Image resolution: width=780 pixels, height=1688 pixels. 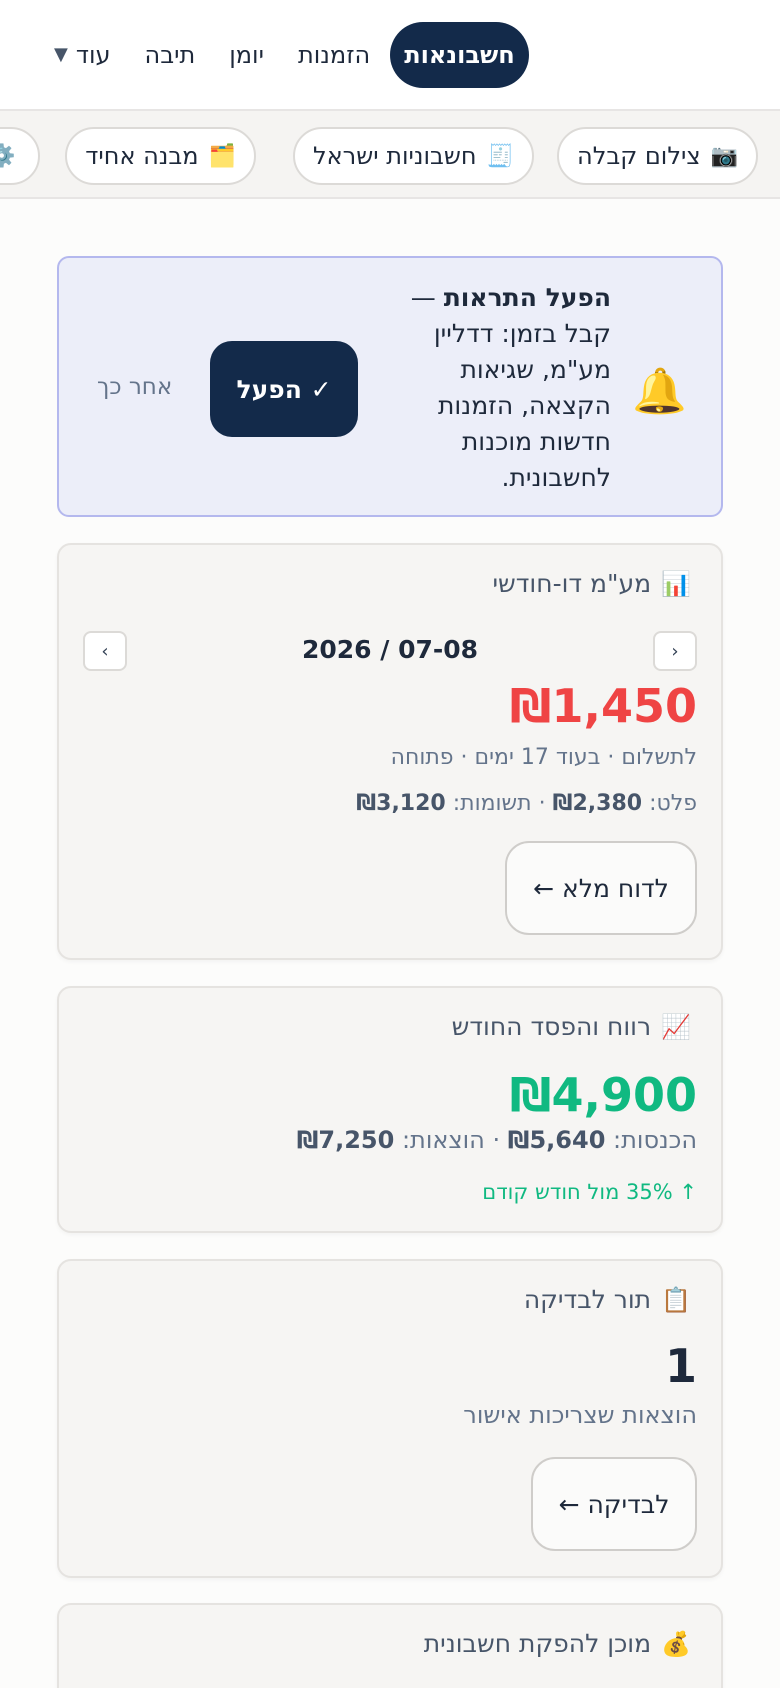 What do you see at coordinates (443, 1140) in the screenshot?
I see `expense-label: הוצאות:` at bounding box center [443, 1140].